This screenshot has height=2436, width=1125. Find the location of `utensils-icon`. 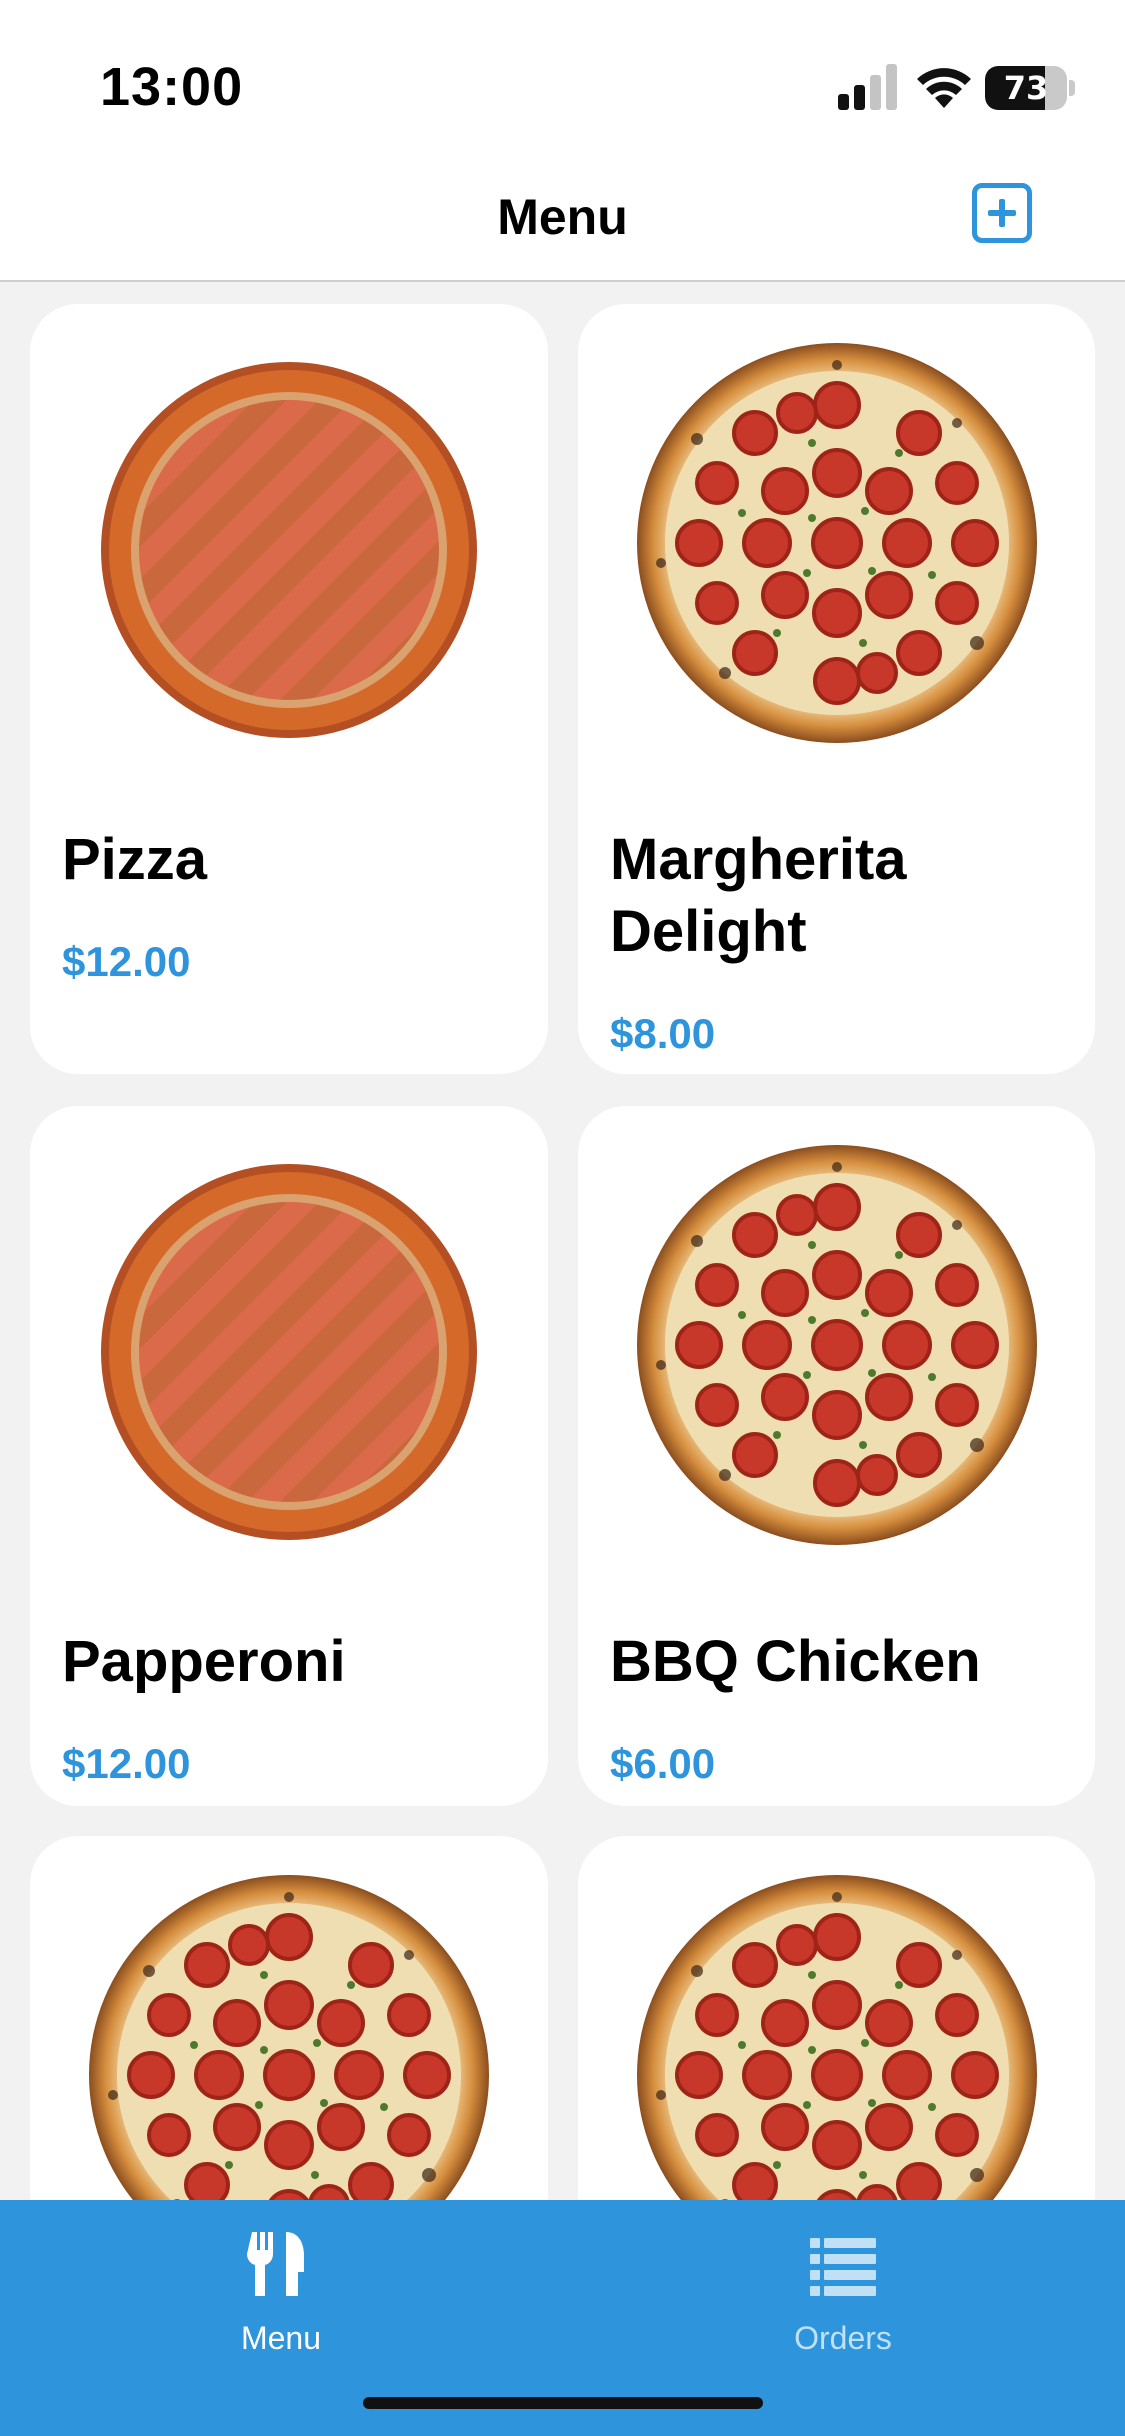

utensils-icon is located at coordinates (275, 2264).